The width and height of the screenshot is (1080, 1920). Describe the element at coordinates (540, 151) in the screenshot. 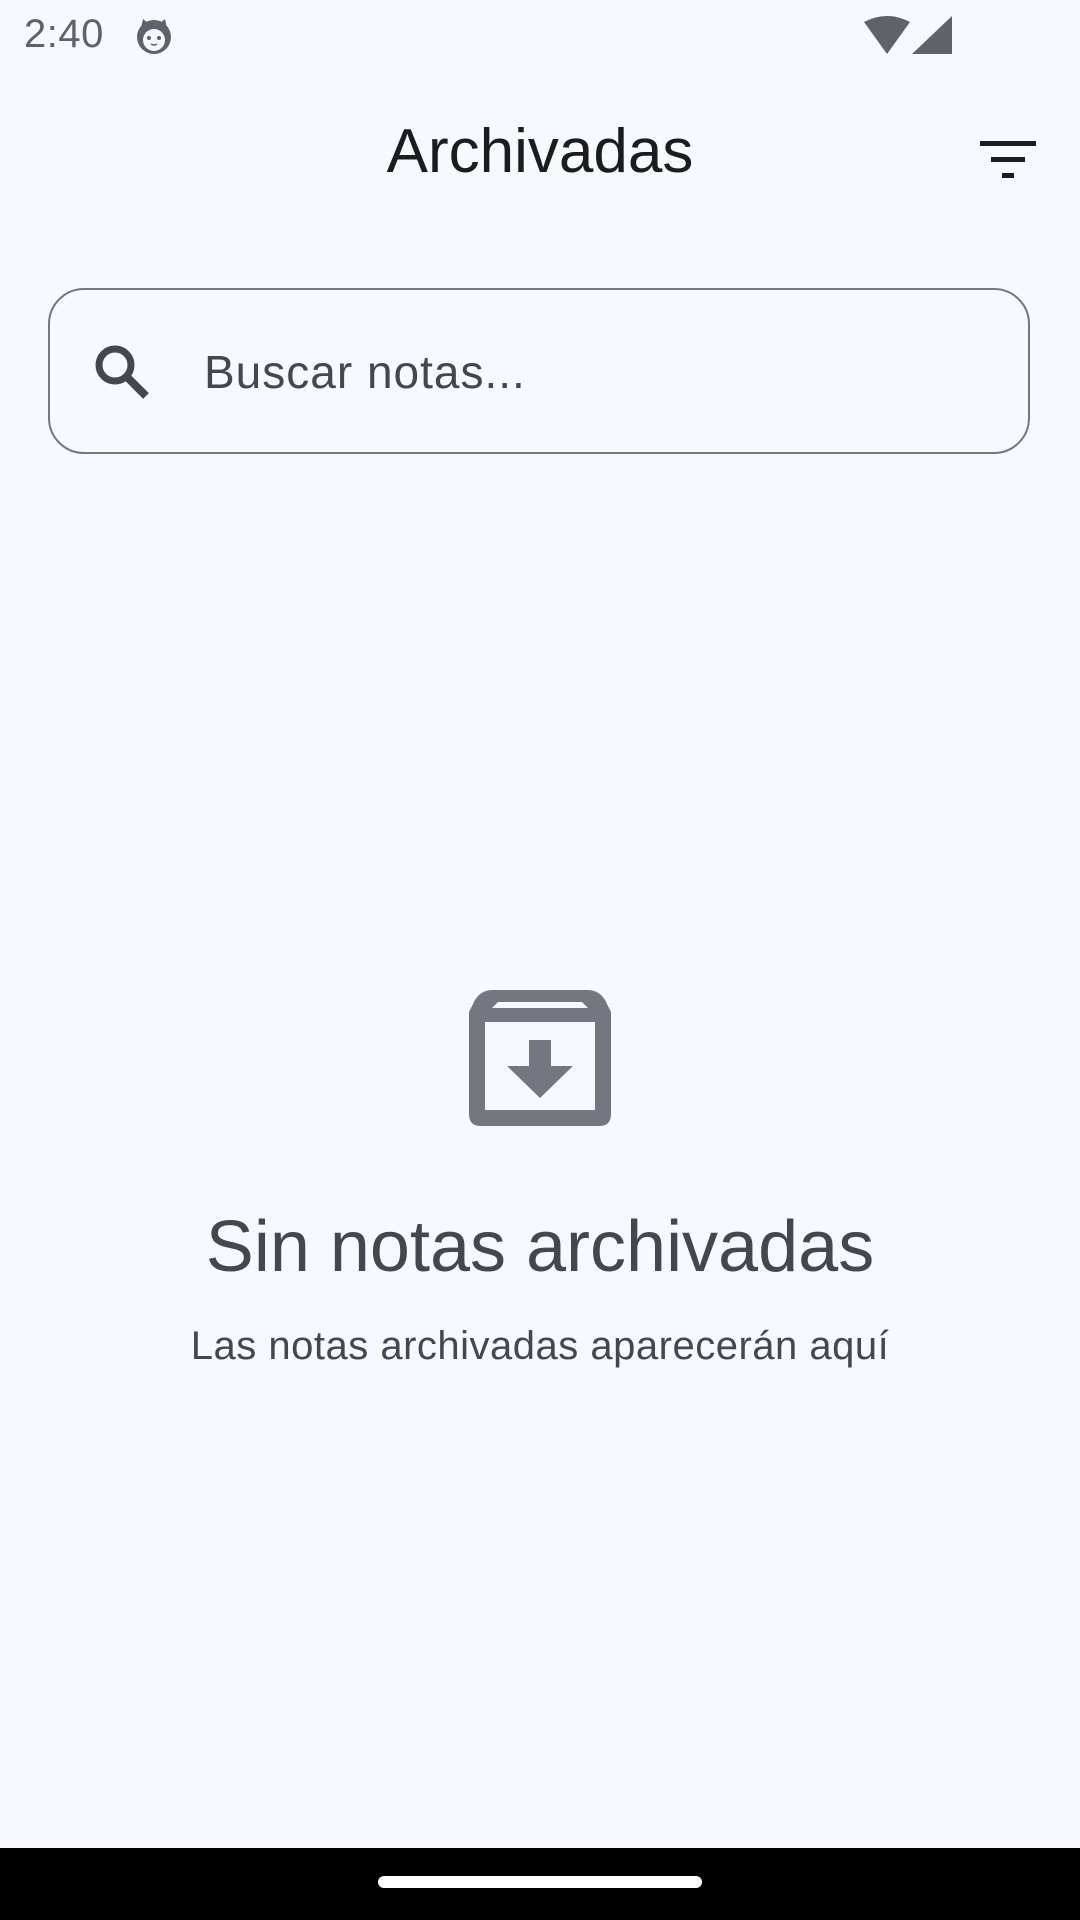

I see `page-title: Archivadas` at that location.